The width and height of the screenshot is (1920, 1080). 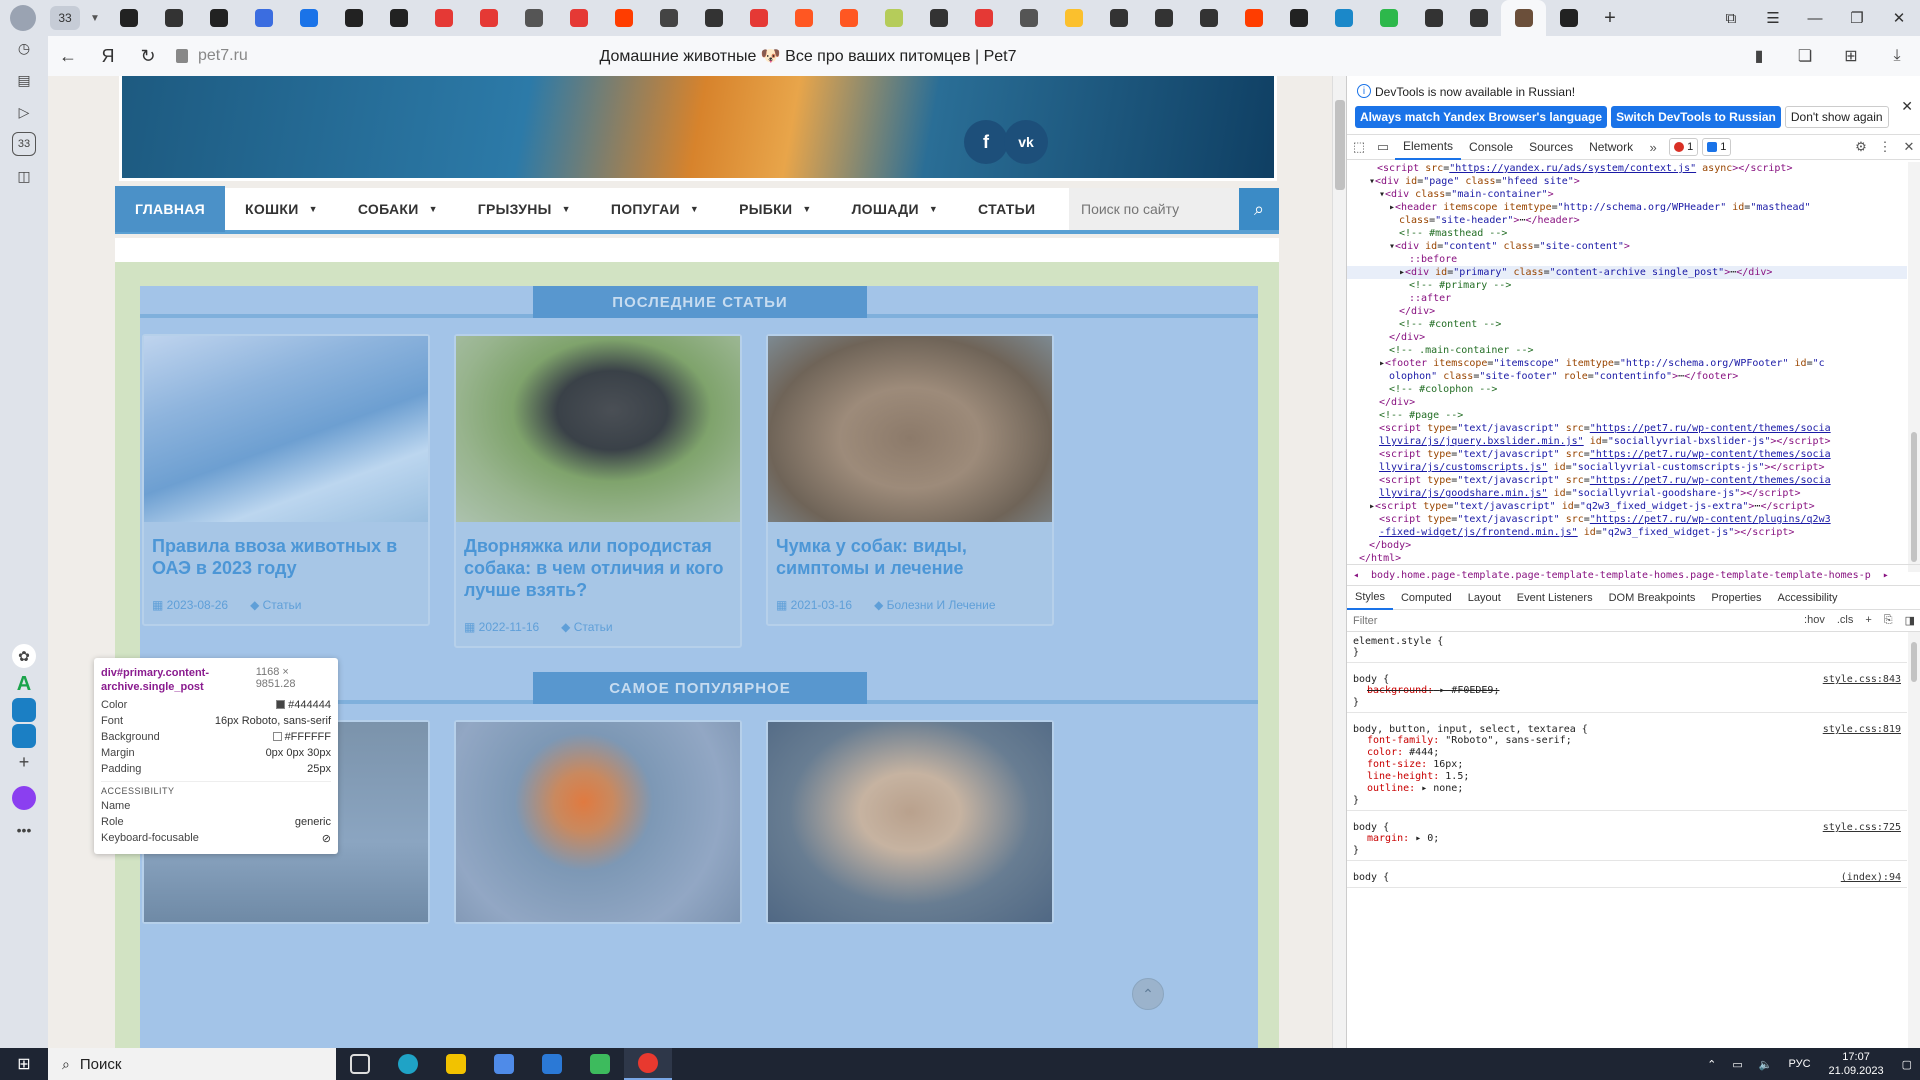 I want to click on clock: 17:07 21.09.2023, so click(x=1856, y=1064).